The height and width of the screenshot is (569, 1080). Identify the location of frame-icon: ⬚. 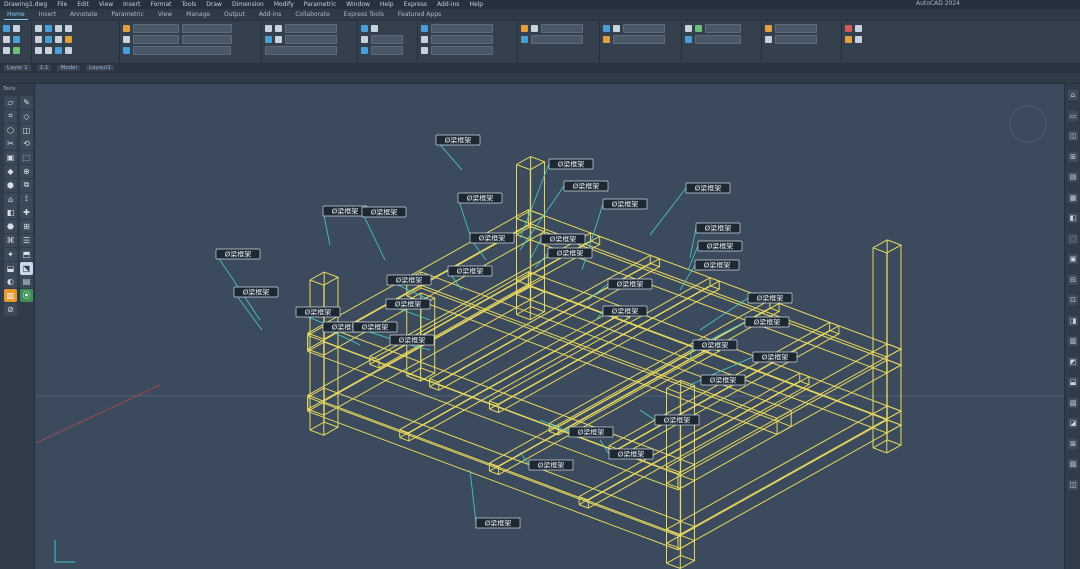
(26, 158).